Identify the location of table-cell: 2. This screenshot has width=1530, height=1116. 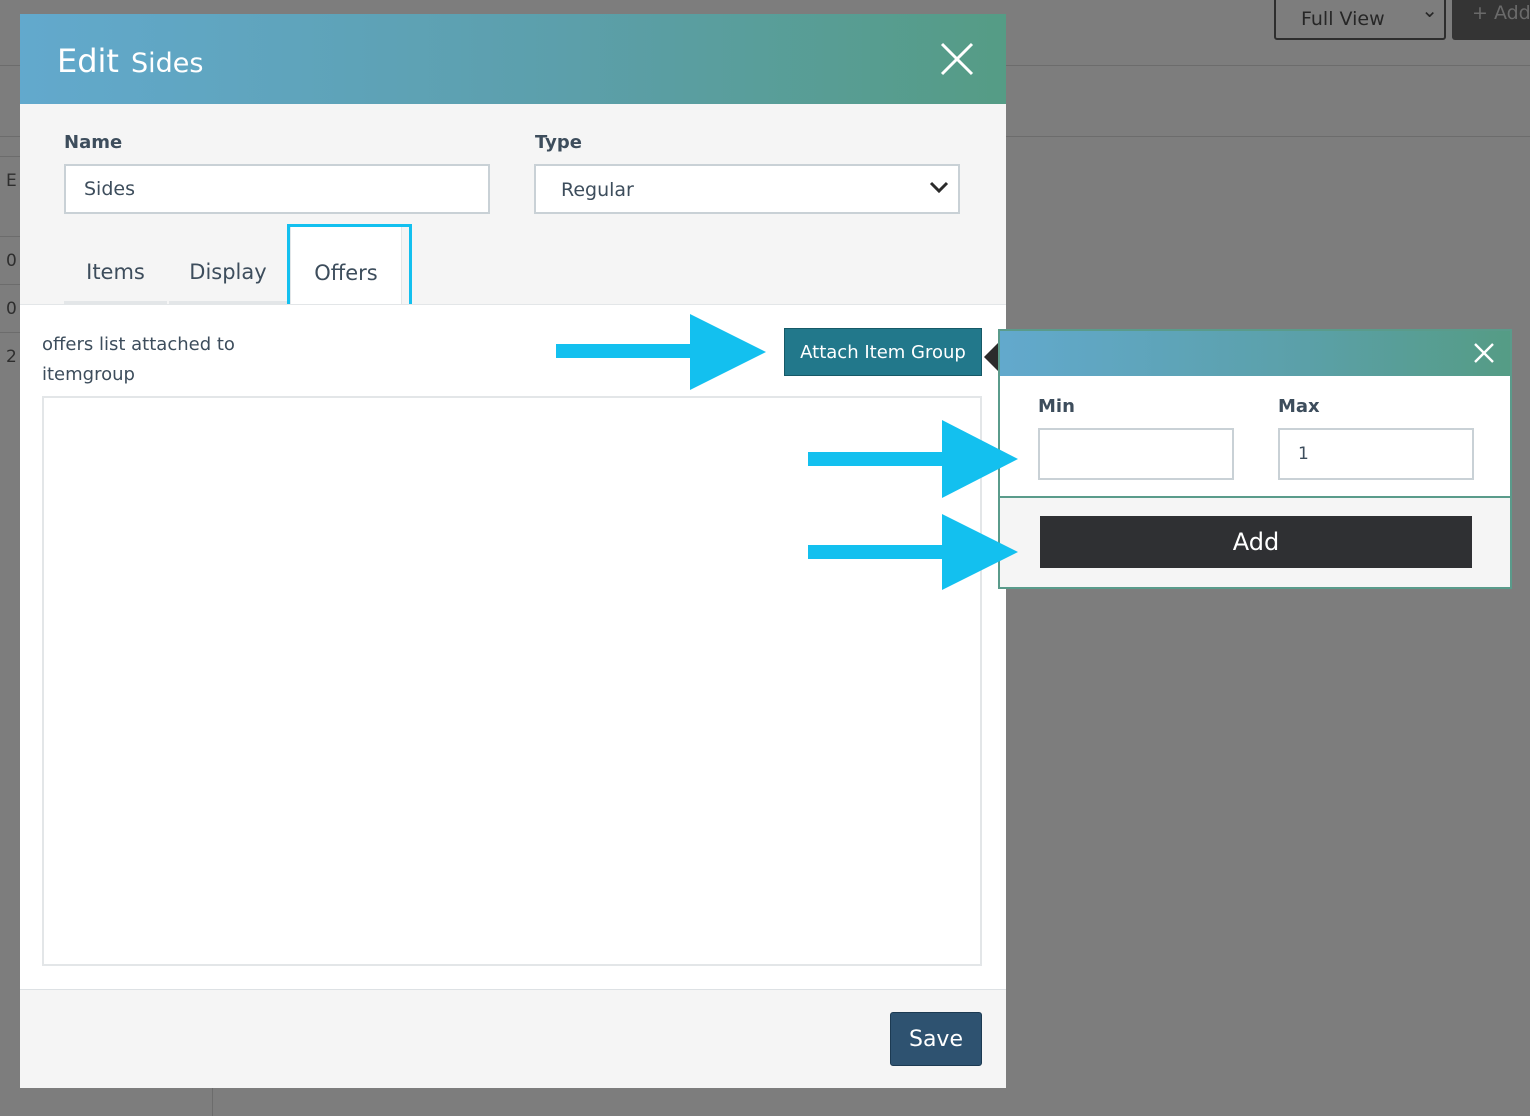
(10, 356).